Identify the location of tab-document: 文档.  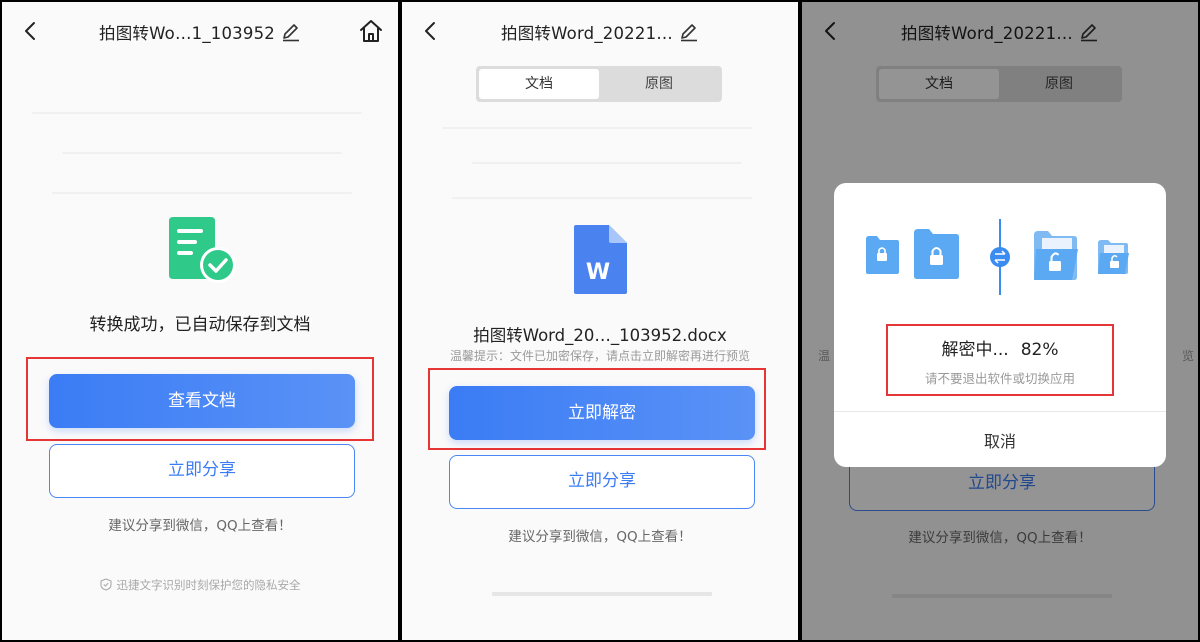
(539, 84).